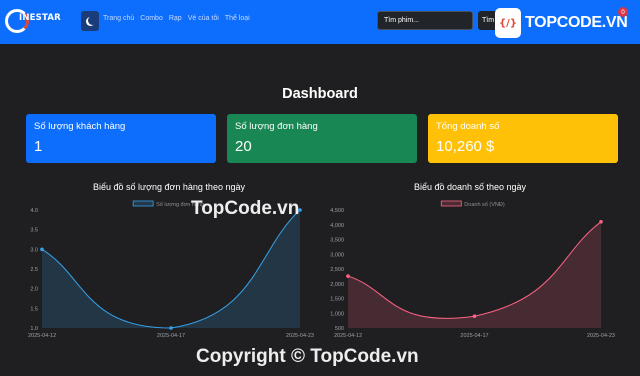 This screenshot has width=640, height=376. I want to click on logo-text: INESTAR, so click(40, 18).